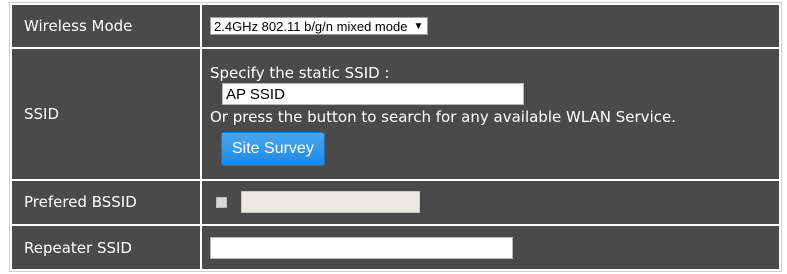 The image size is (787, 274). I want to click on repeater-ssid-cell, so click(490, 247).